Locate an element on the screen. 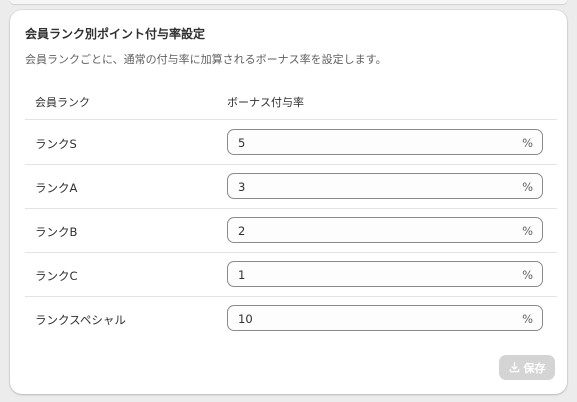  rate-input-rank-c: 1 % is located at coordinates (385, 274).